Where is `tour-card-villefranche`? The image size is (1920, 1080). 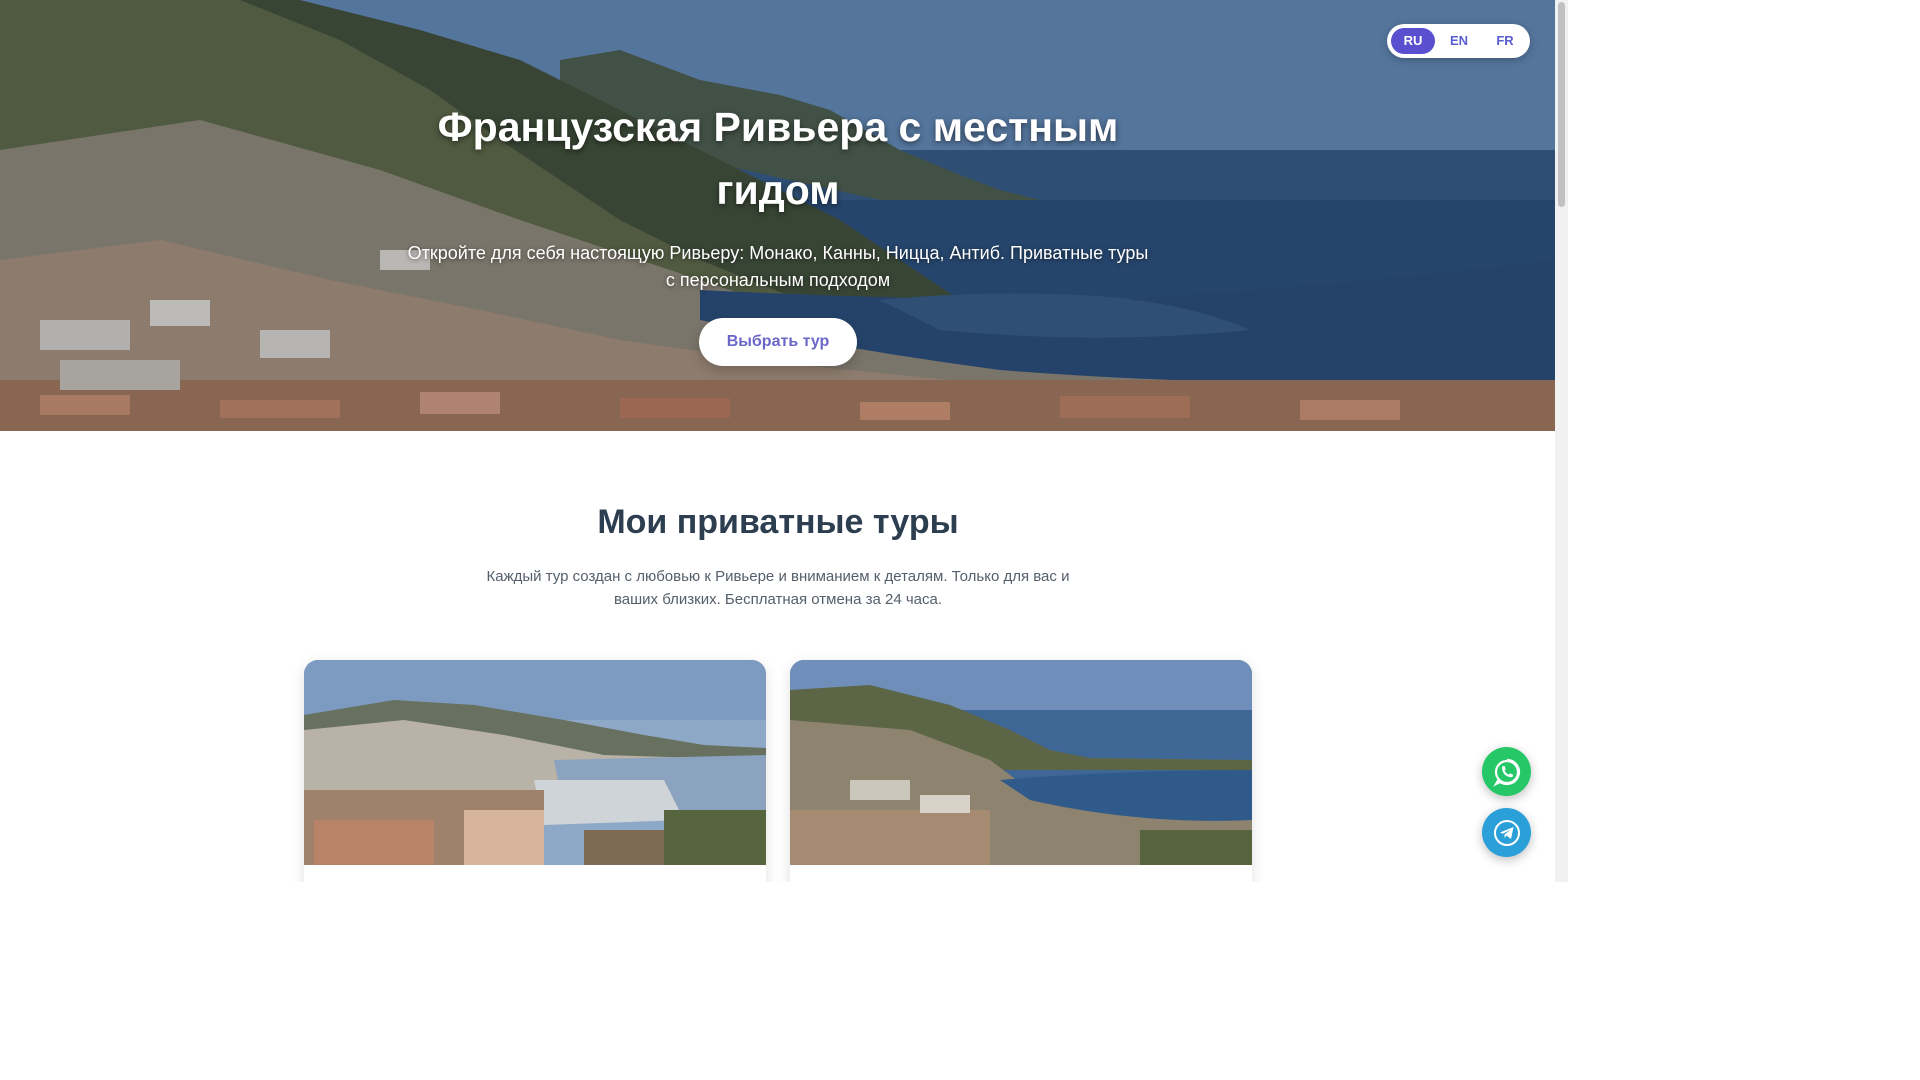 tour-card-villefranche is located at coordinates (1021, 771).